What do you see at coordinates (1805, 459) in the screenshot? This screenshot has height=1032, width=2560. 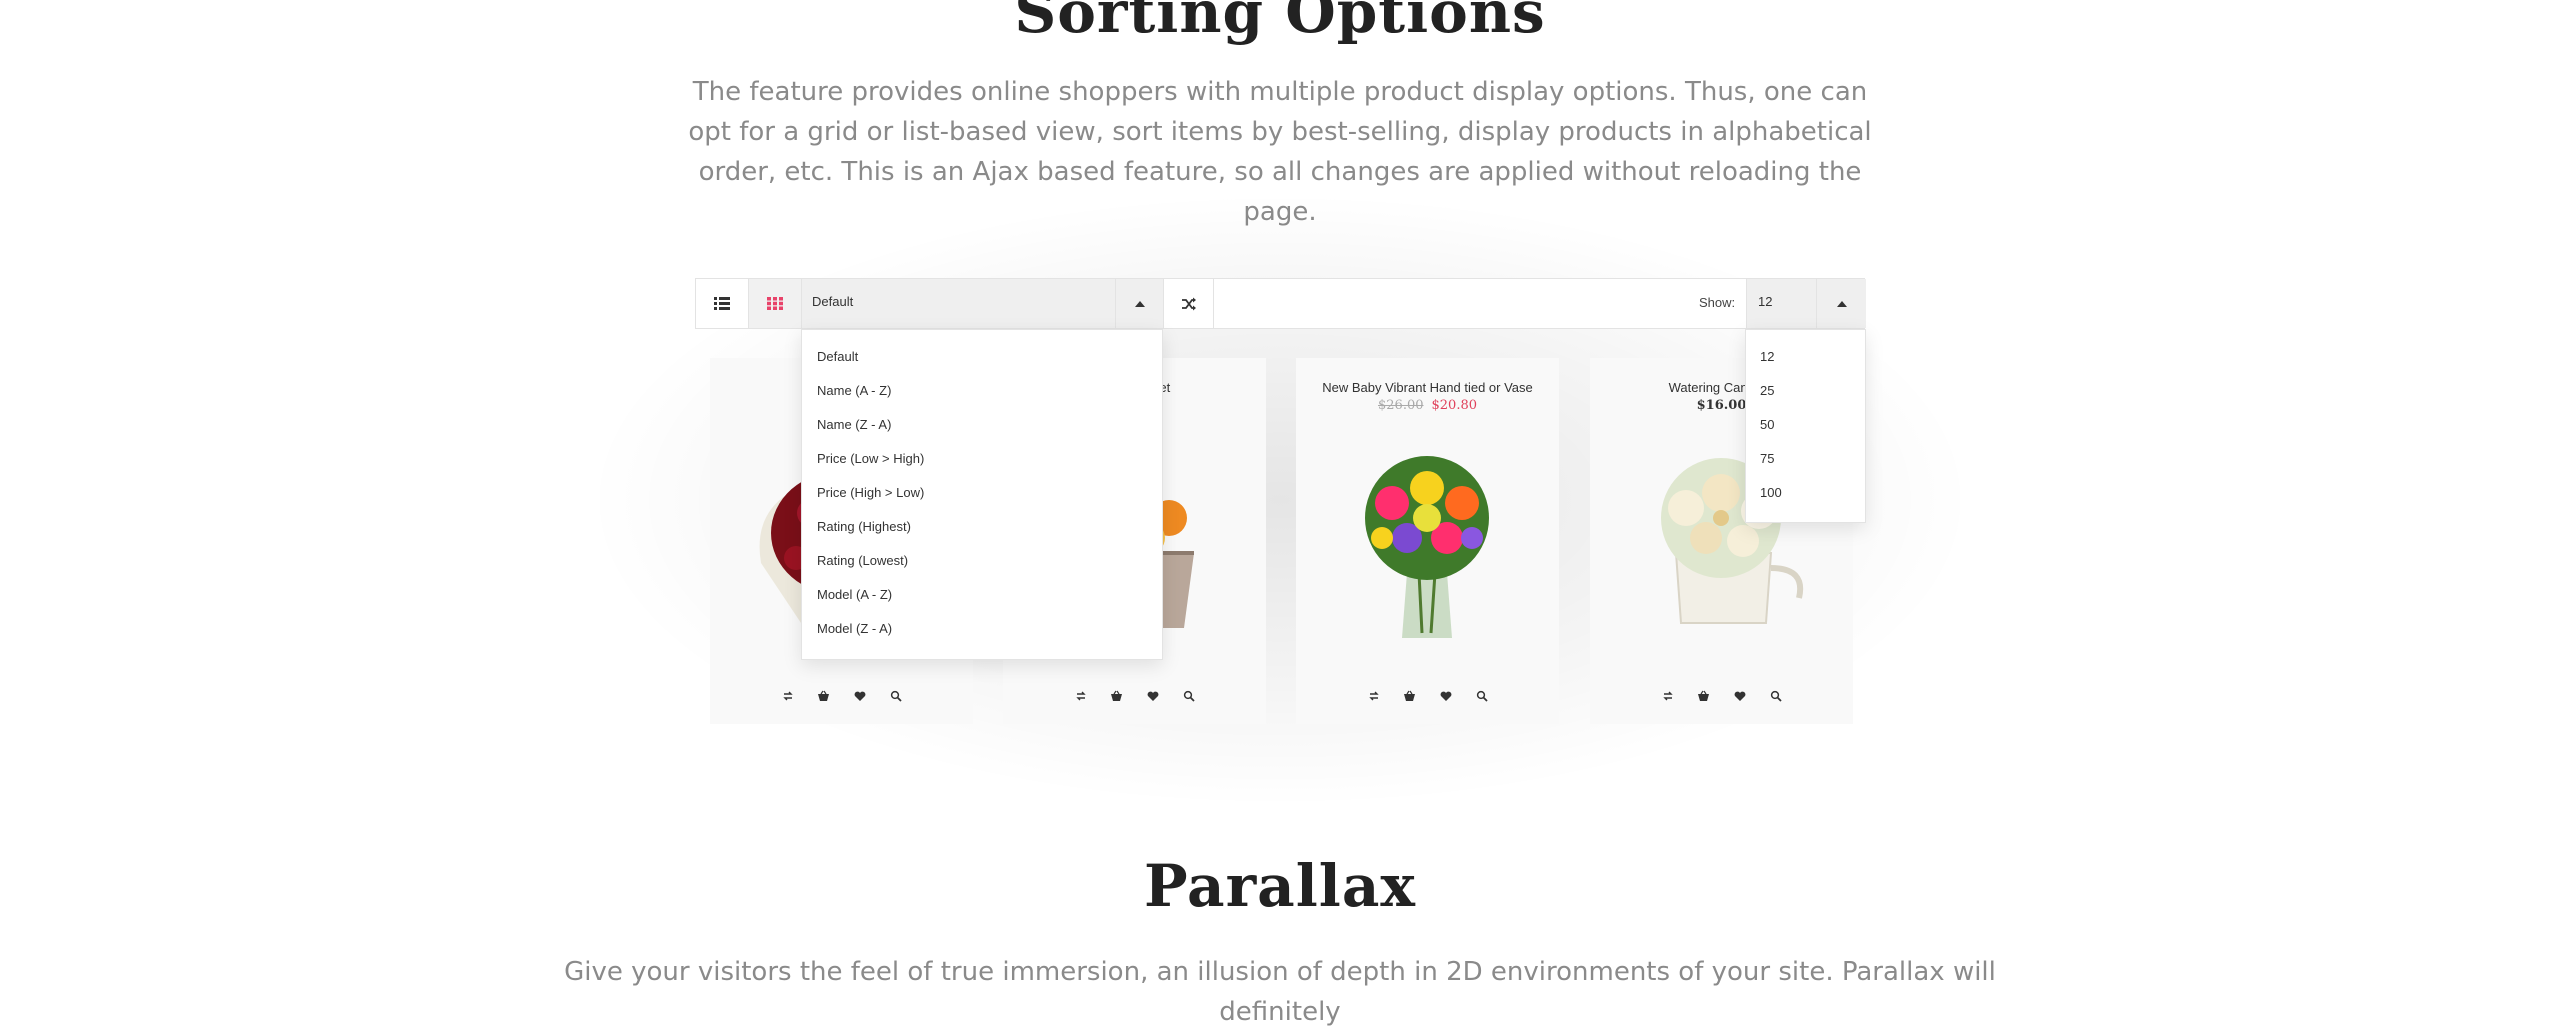 I see `show-option: 75` at bounding box center [1805, 459].